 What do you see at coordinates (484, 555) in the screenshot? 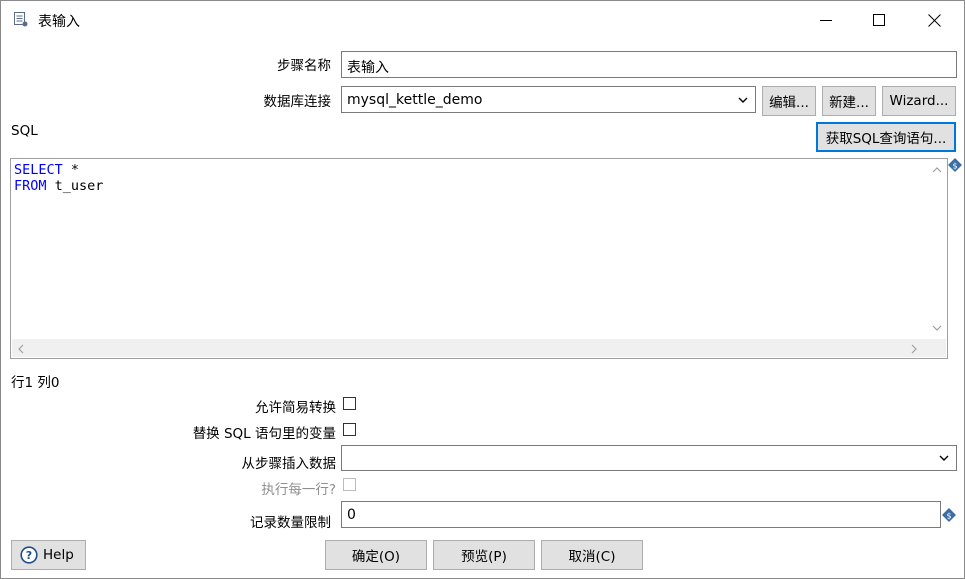
I see `preview-button: 预览(P)` at bounding box center [484, 555].